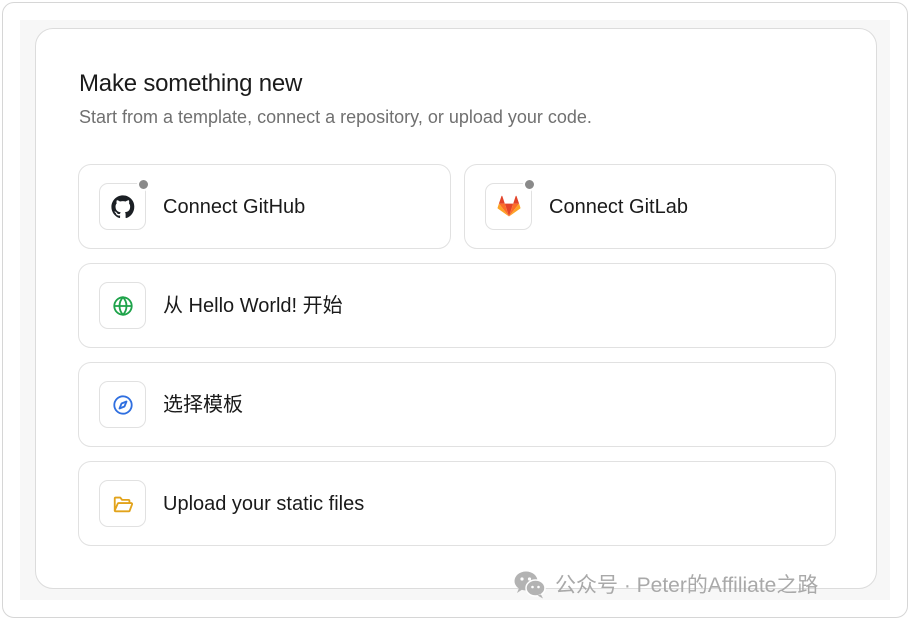  Describe the element at coordinates (203, 405) in the screenshot. I see `option-label: 选择模板` at that location.